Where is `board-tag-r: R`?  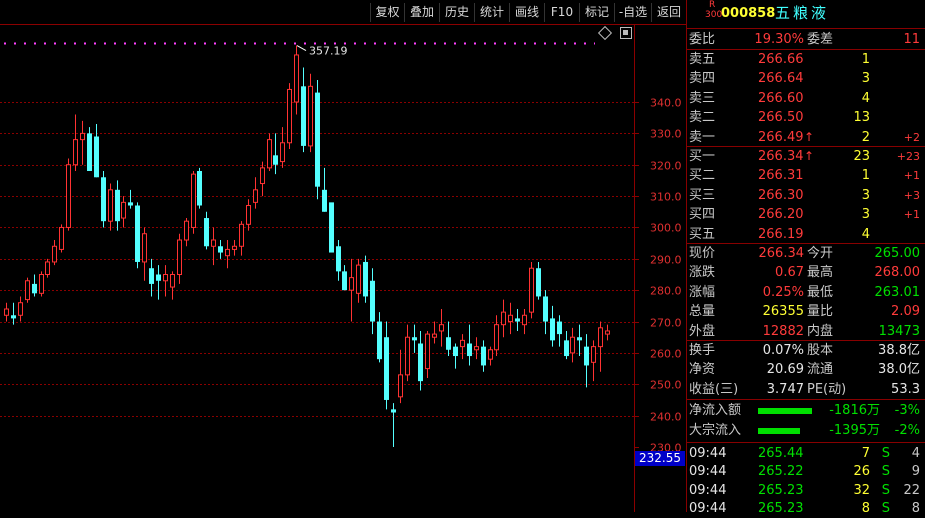
board-tag-r: R is located at coordinates (712, 5).